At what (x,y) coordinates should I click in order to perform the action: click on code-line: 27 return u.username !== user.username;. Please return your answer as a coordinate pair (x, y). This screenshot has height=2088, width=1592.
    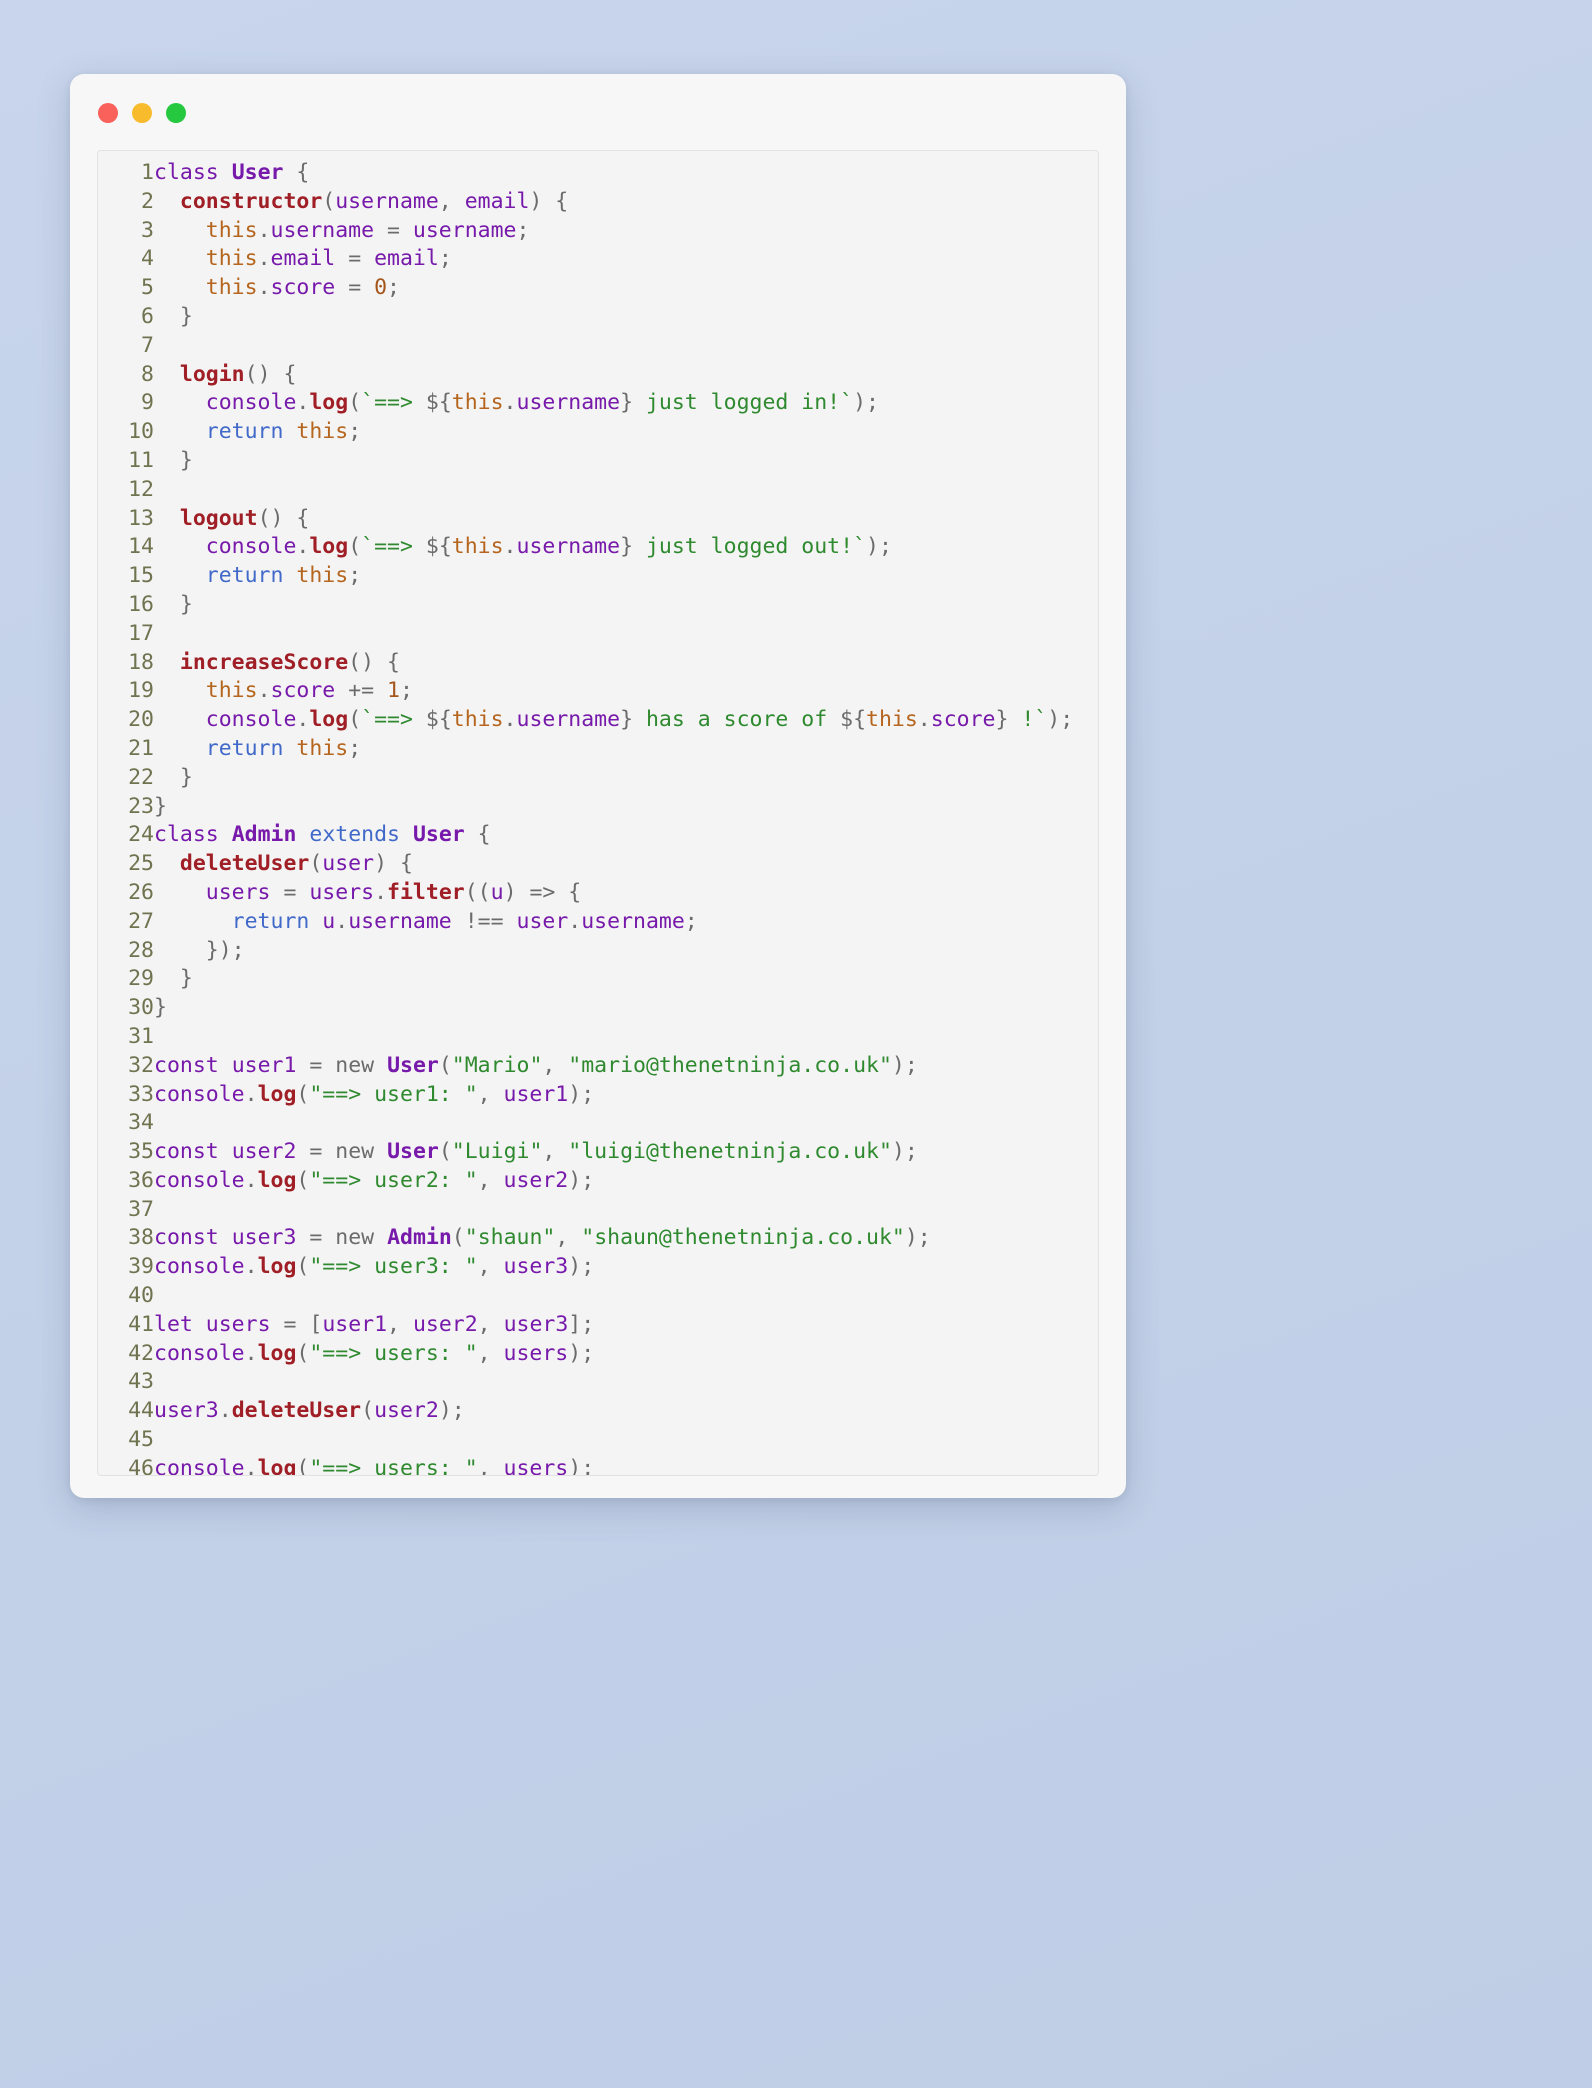
    Looking at the image, I should click on (585, 922).